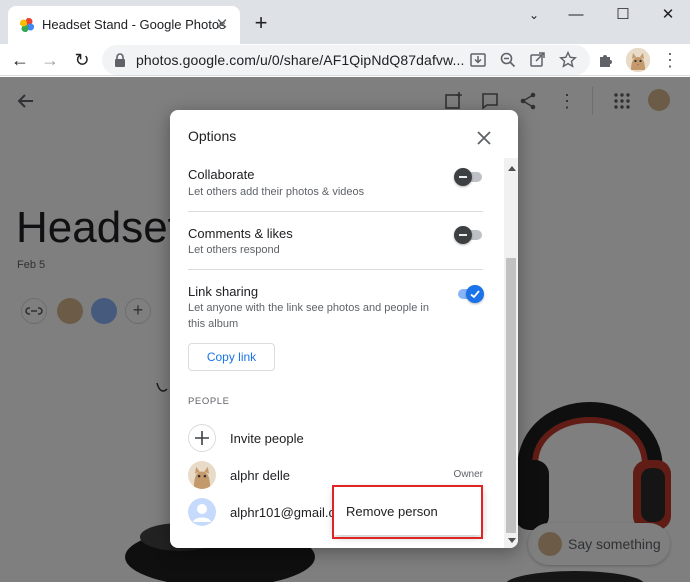 This screenshot has height=582, width=690. I want to click on browser-menu-icon: ⋮, so click(670, 60).